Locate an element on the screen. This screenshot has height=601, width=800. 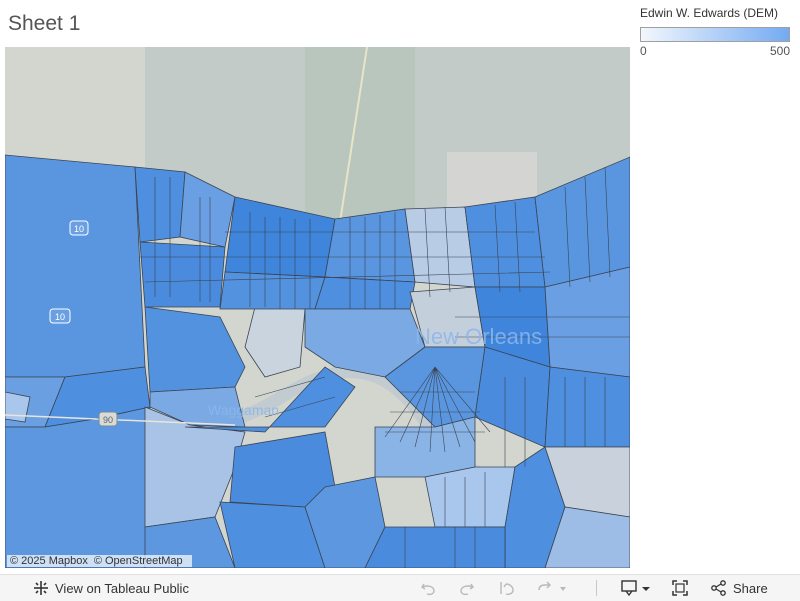
osm-attribution-link: © OpenStreetMap is located at coordinates (138, 561).